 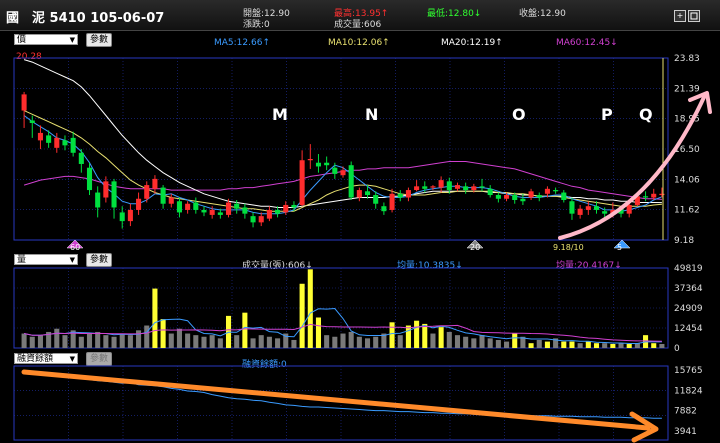 What do you see at coordinates (688, 289) in the screenshot?
I see `volume-tick-label: 37364` at bounding box center [688, 289].